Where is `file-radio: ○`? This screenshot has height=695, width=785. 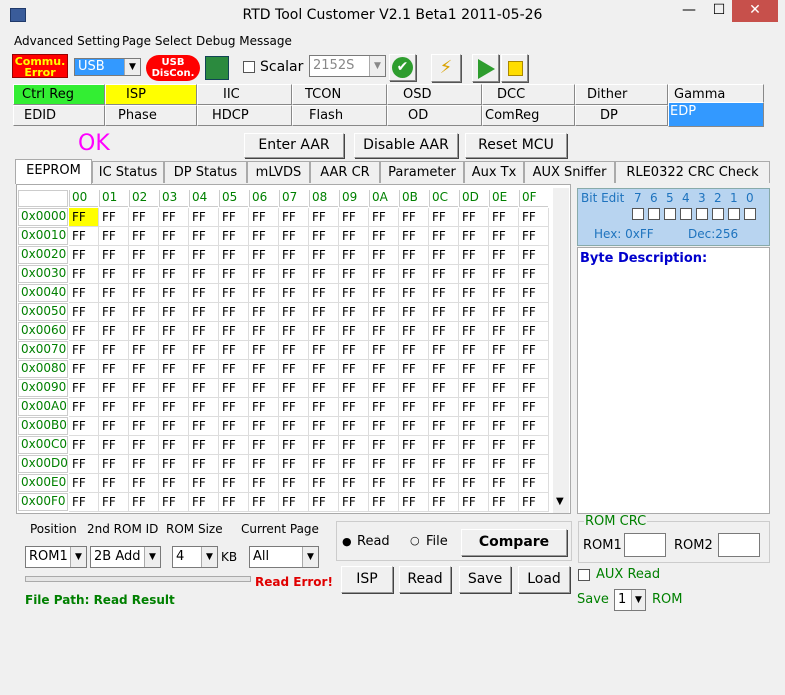
file-radio: ○ is located at coordinates (415, 540).